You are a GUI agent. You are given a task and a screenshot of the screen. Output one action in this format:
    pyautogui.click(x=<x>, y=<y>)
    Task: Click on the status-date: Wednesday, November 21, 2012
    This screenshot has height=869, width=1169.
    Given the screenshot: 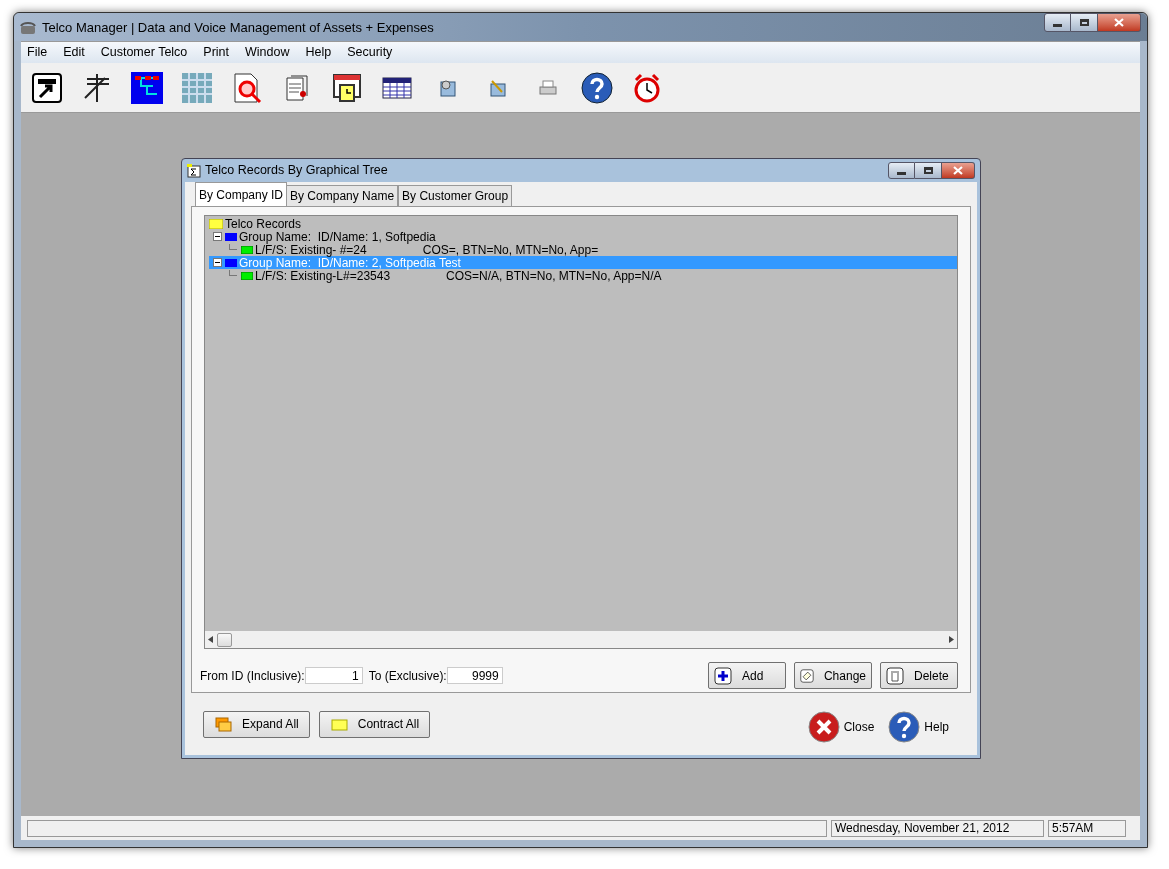 What is the action you would take?
    pyautogui.click(x=937, y=828)
    